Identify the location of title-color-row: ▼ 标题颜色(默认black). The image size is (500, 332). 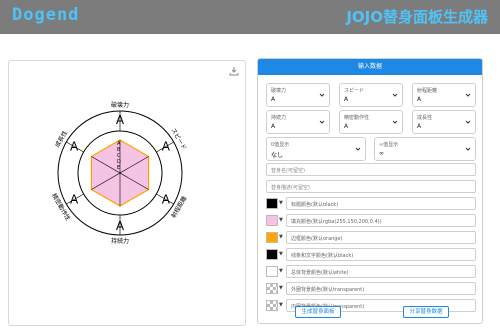
(371, 204).